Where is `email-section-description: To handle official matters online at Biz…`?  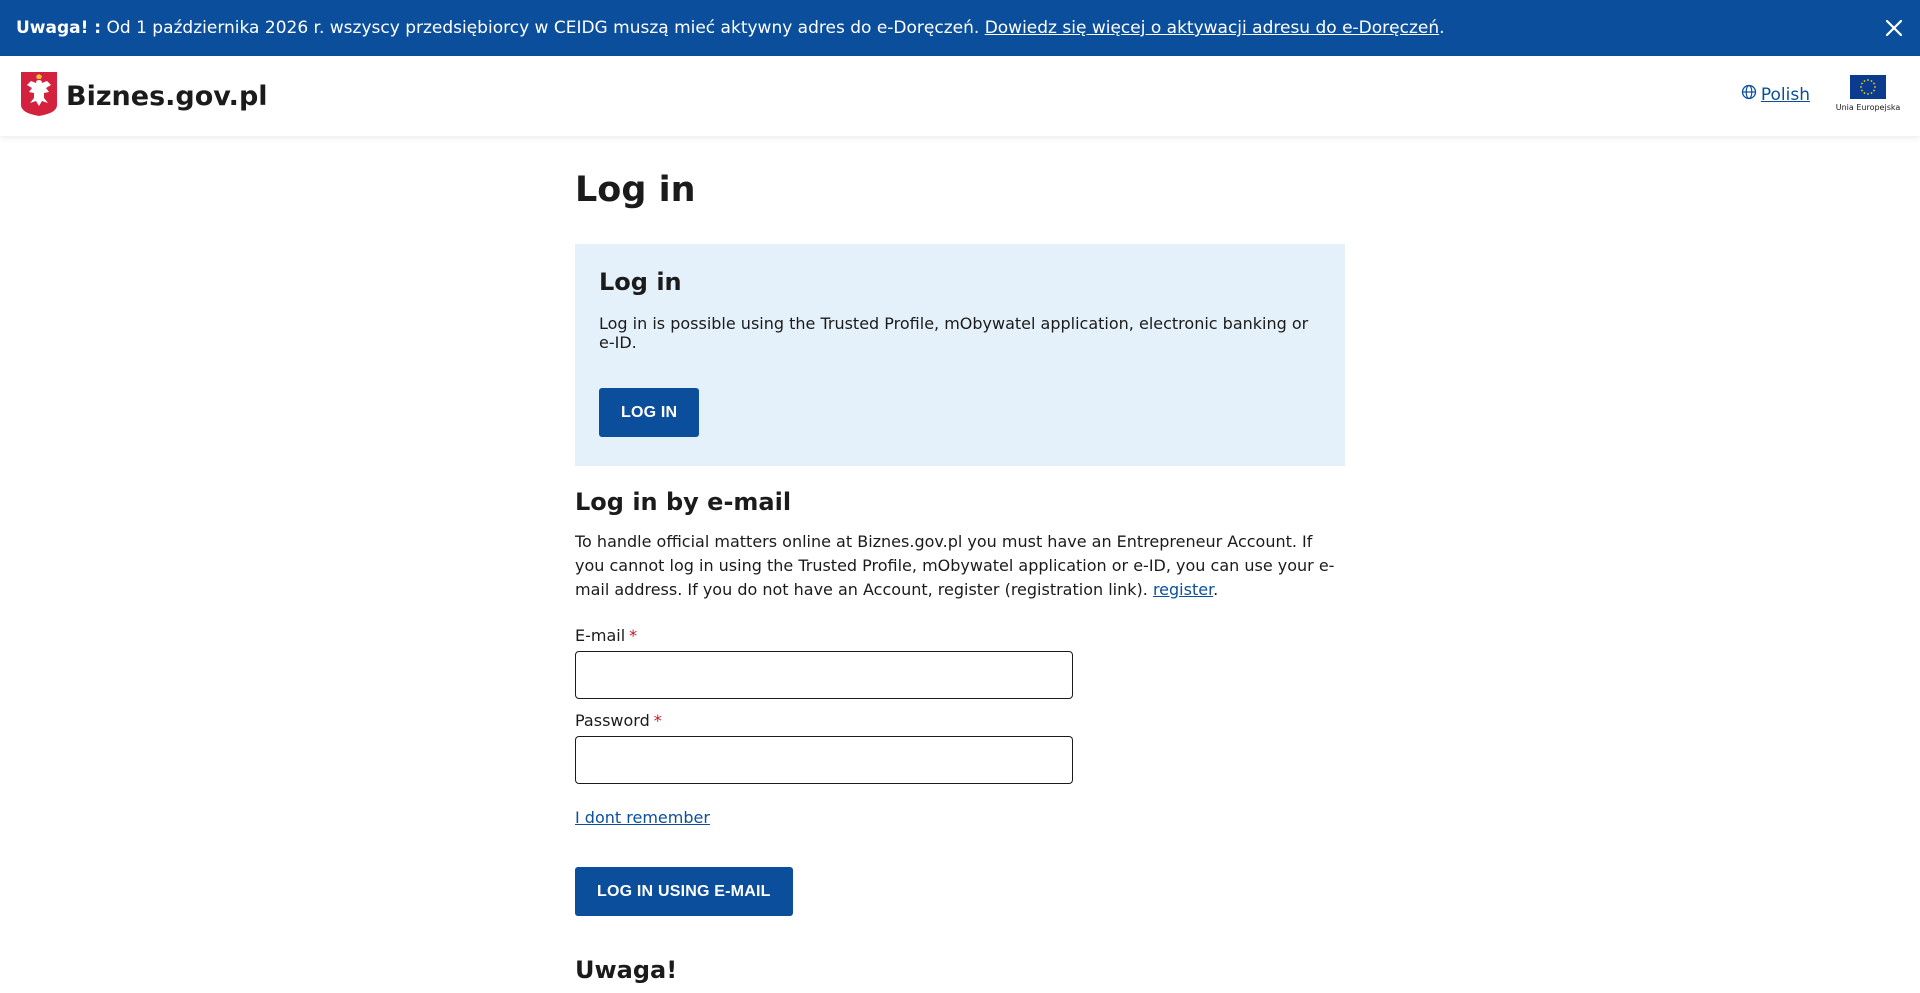 email-section-description: To handle official matters online at Biz… is located at coordinates (960, 566).